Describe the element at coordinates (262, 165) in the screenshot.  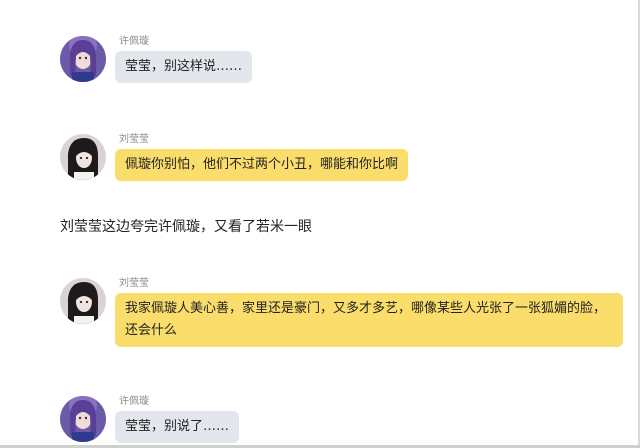
I see `message-bubble: 佩璇你别怕，他们不过两个小丑，哪能和你比啊` at that location.